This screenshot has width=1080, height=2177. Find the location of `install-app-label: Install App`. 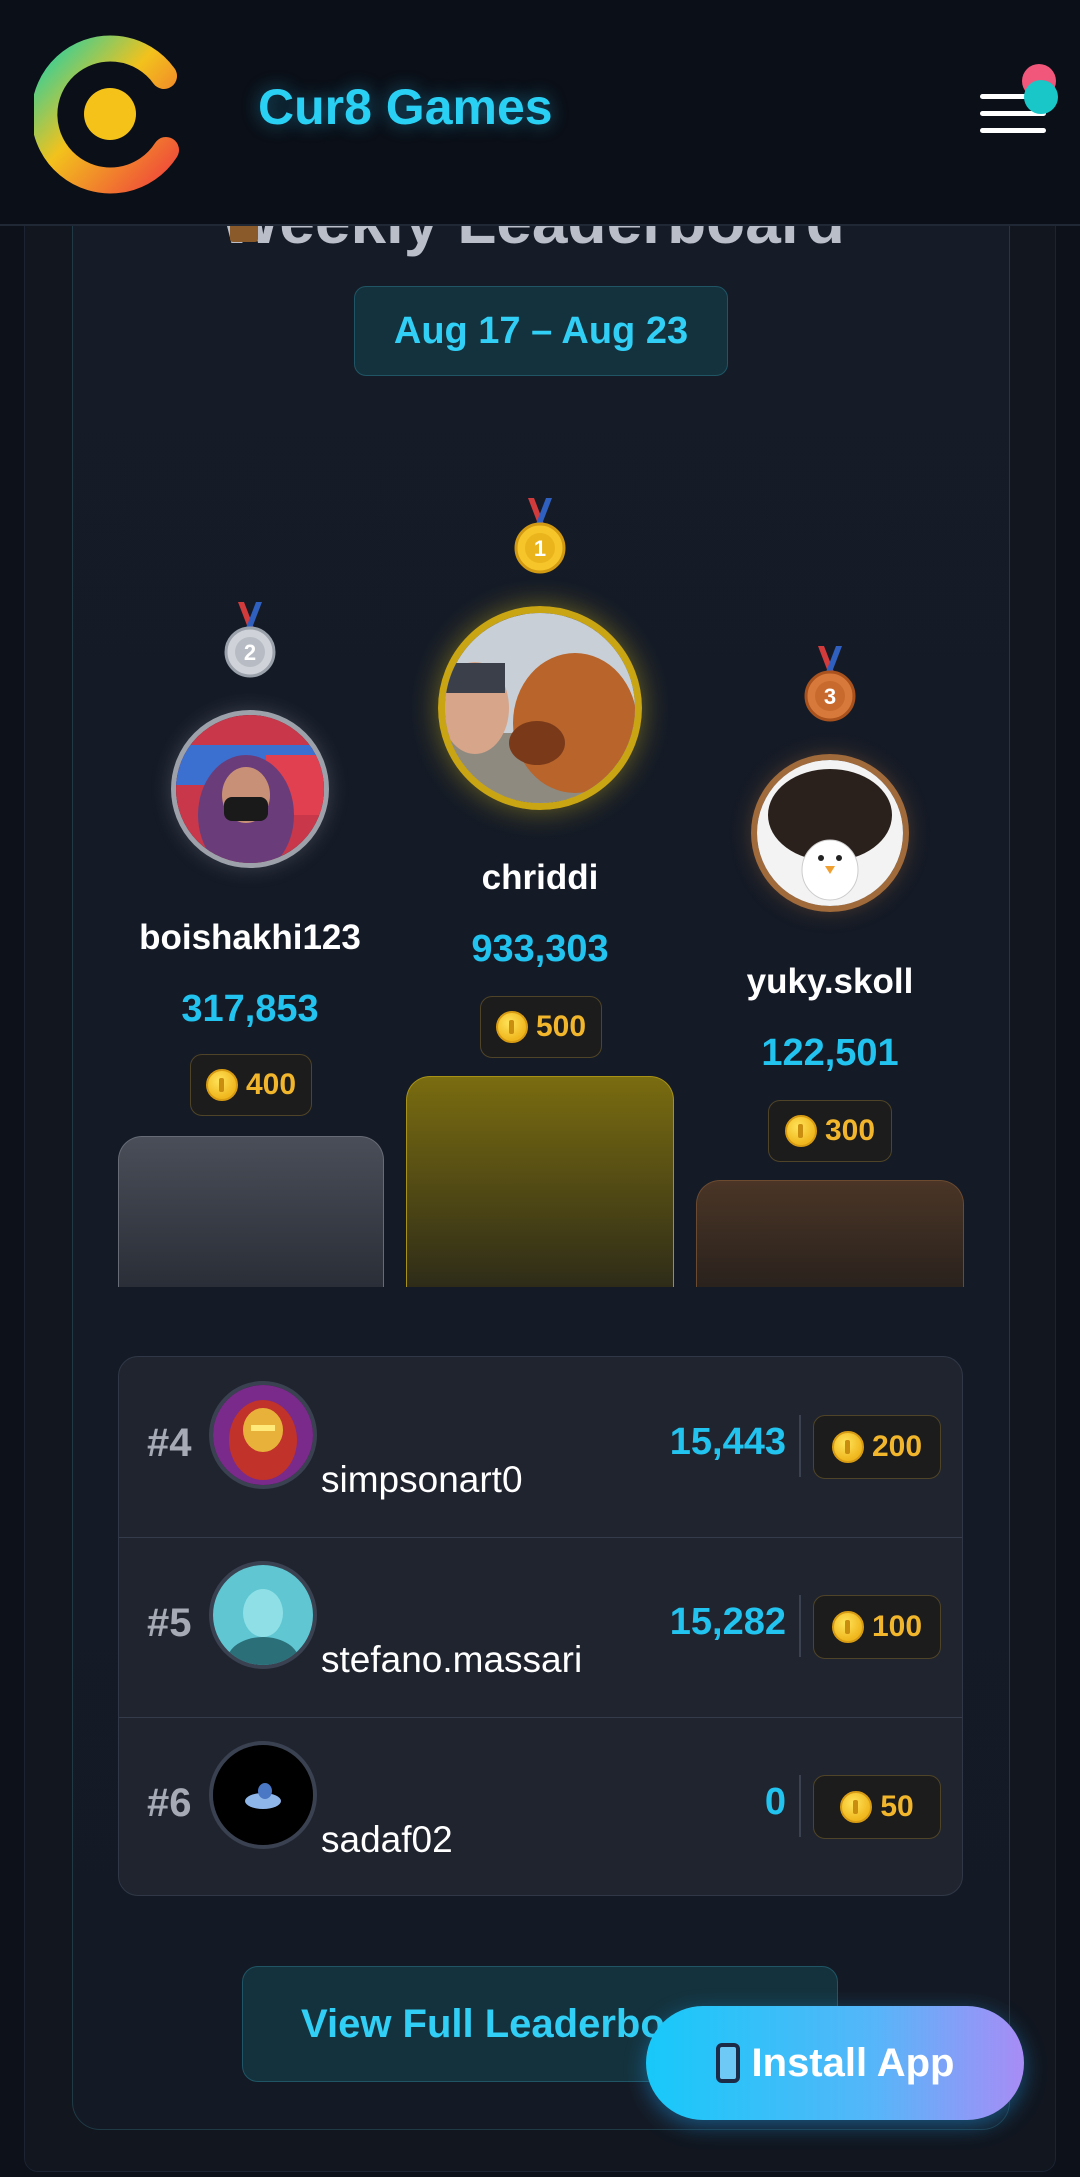

install-app-label: Install App is located at coordinates (853, 2062).